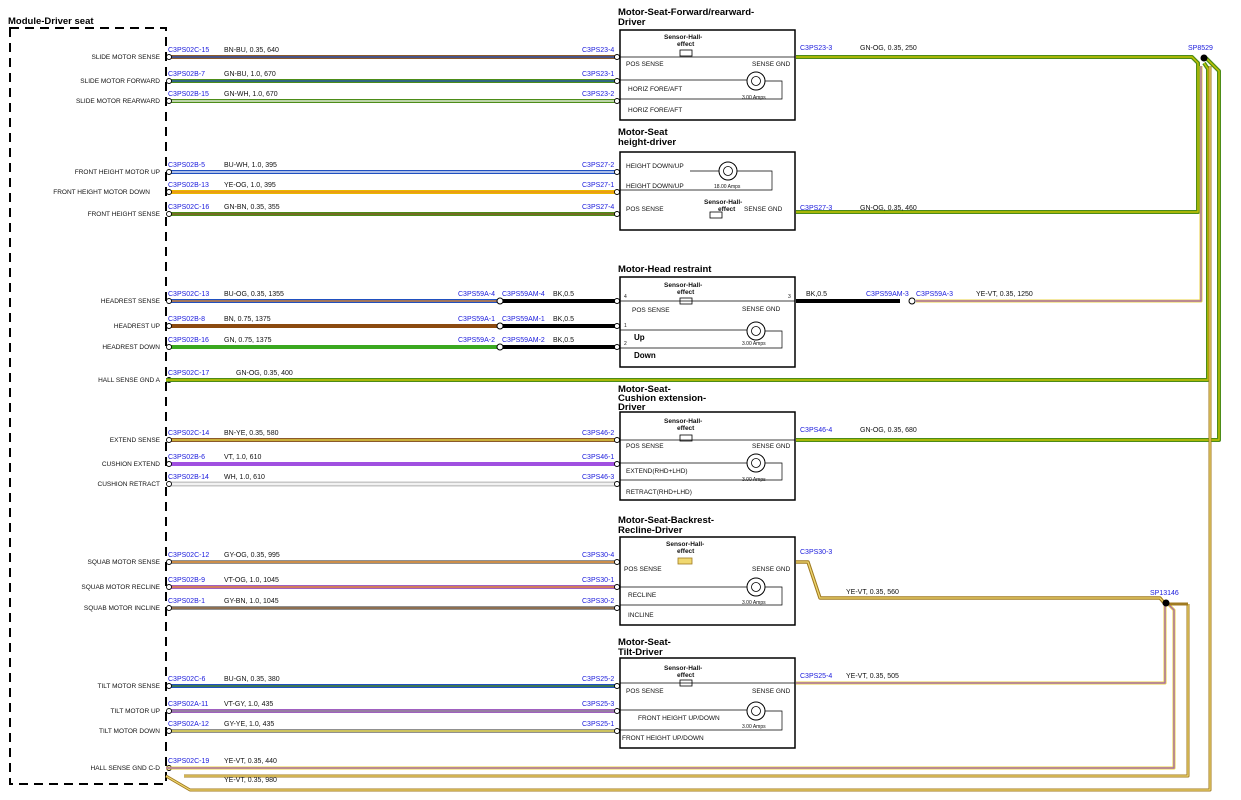  What do you see at coordinates (598, 185) in the screenshot?
I see `wire-end-pin: C3PS27-1` at bounding box center [598, 185].